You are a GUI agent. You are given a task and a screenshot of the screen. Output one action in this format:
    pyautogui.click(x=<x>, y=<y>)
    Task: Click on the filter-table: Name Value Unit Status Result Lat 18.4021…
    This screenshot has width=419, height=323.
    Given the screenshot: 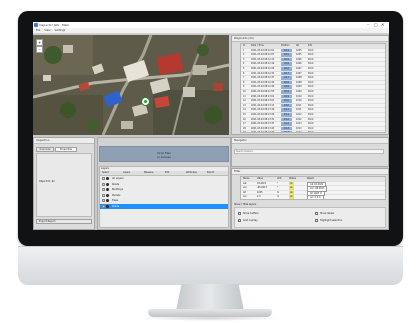 What is the action you would take?
    pyautogui.click(x=313, y=188)
    